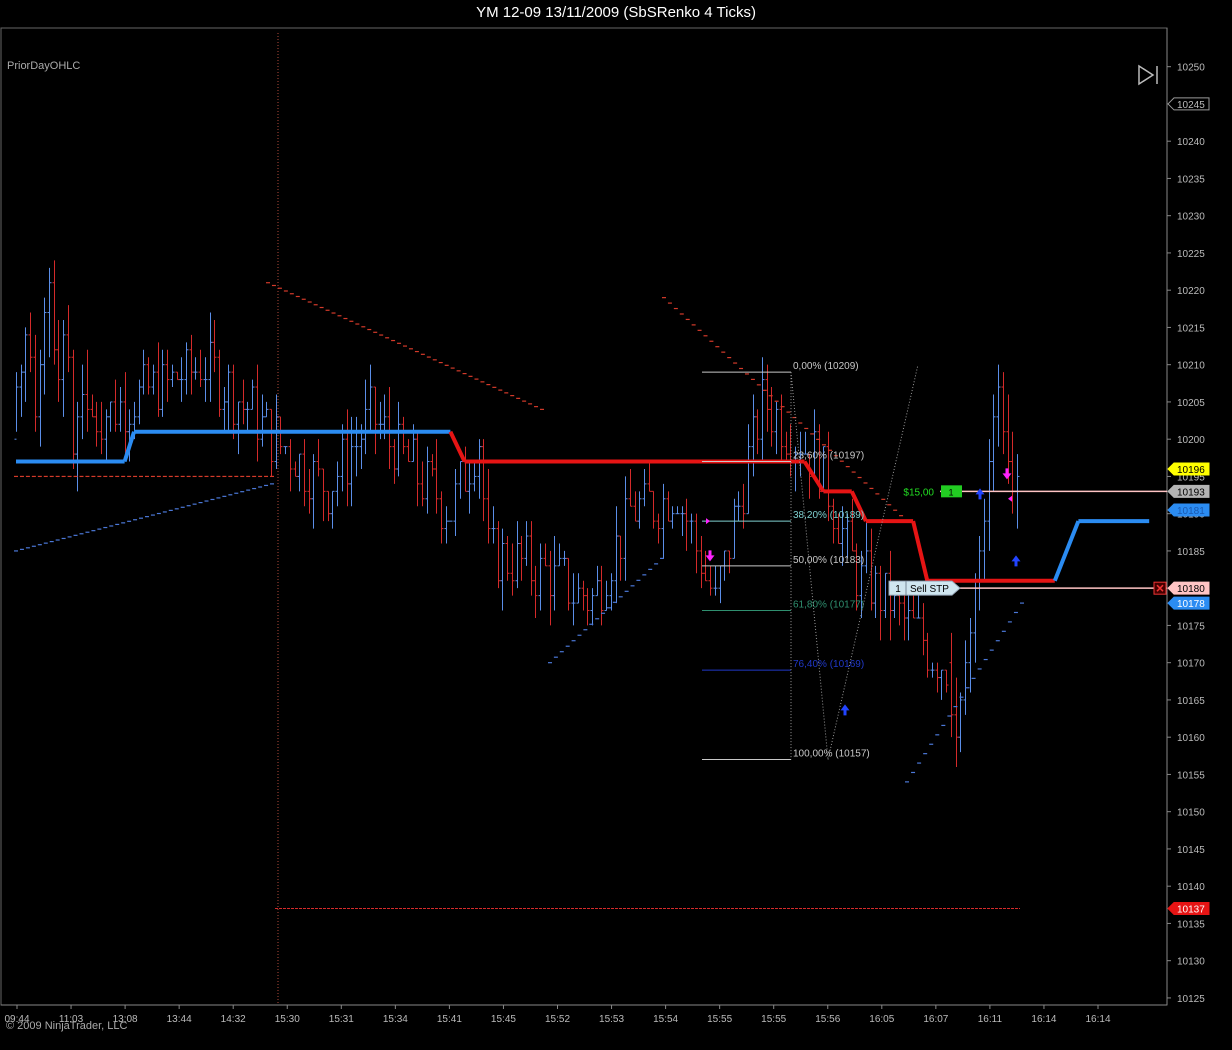 The image size is (1232, 1050). What do you see at coordinates (828, 560) in the screenshot?
I see `fib-level-label: 50,00% (10183)` at bounding box center [828, 560].